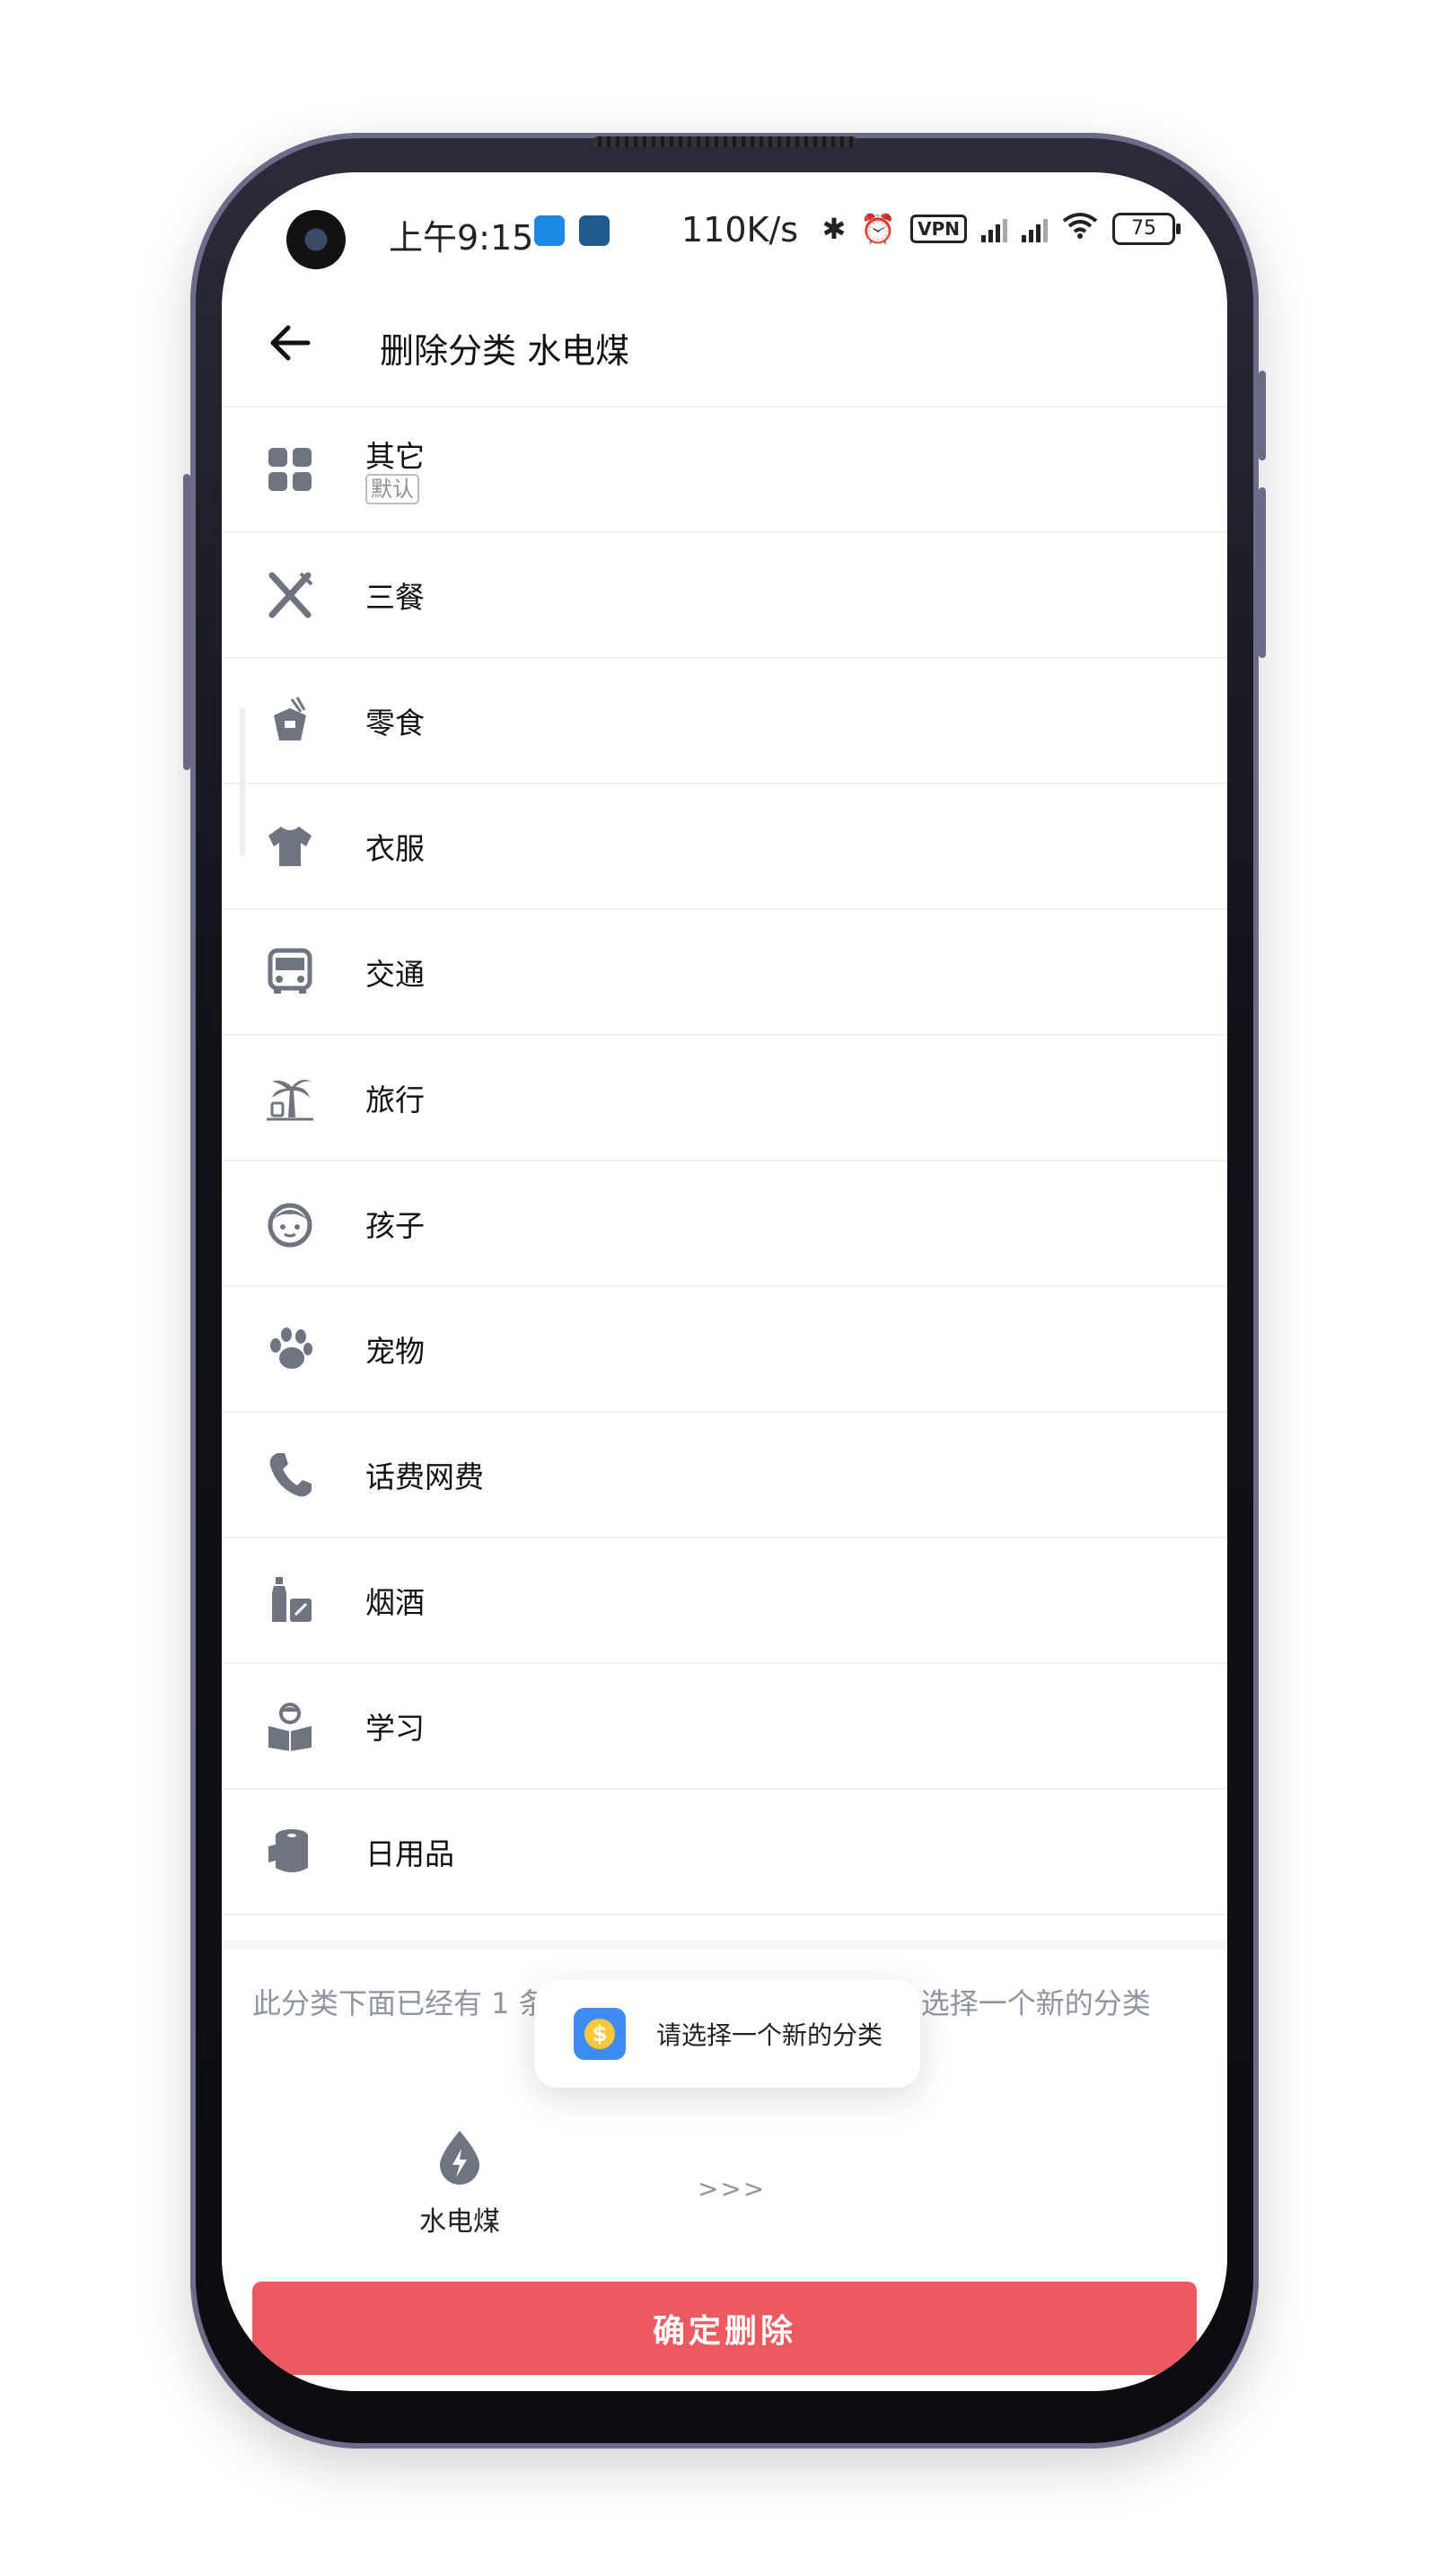  What do you see at coordinates (724, 847) in the screenshot?
I see `category-row-clothes: 衣服` at bounding box center [724, 847].